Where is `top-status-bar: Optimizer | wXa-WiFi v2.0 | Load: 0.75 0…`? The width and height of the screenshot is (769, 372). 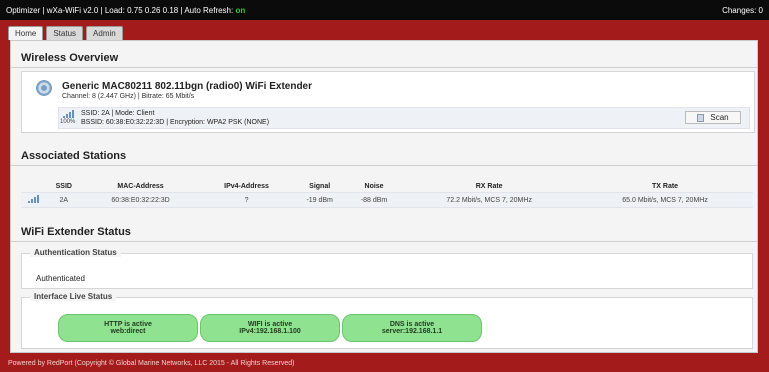 top-status-bar: Optimizer | wXa-WiFi v2.0 | Load: 0.75 0… is located at coordinates (384, 10).